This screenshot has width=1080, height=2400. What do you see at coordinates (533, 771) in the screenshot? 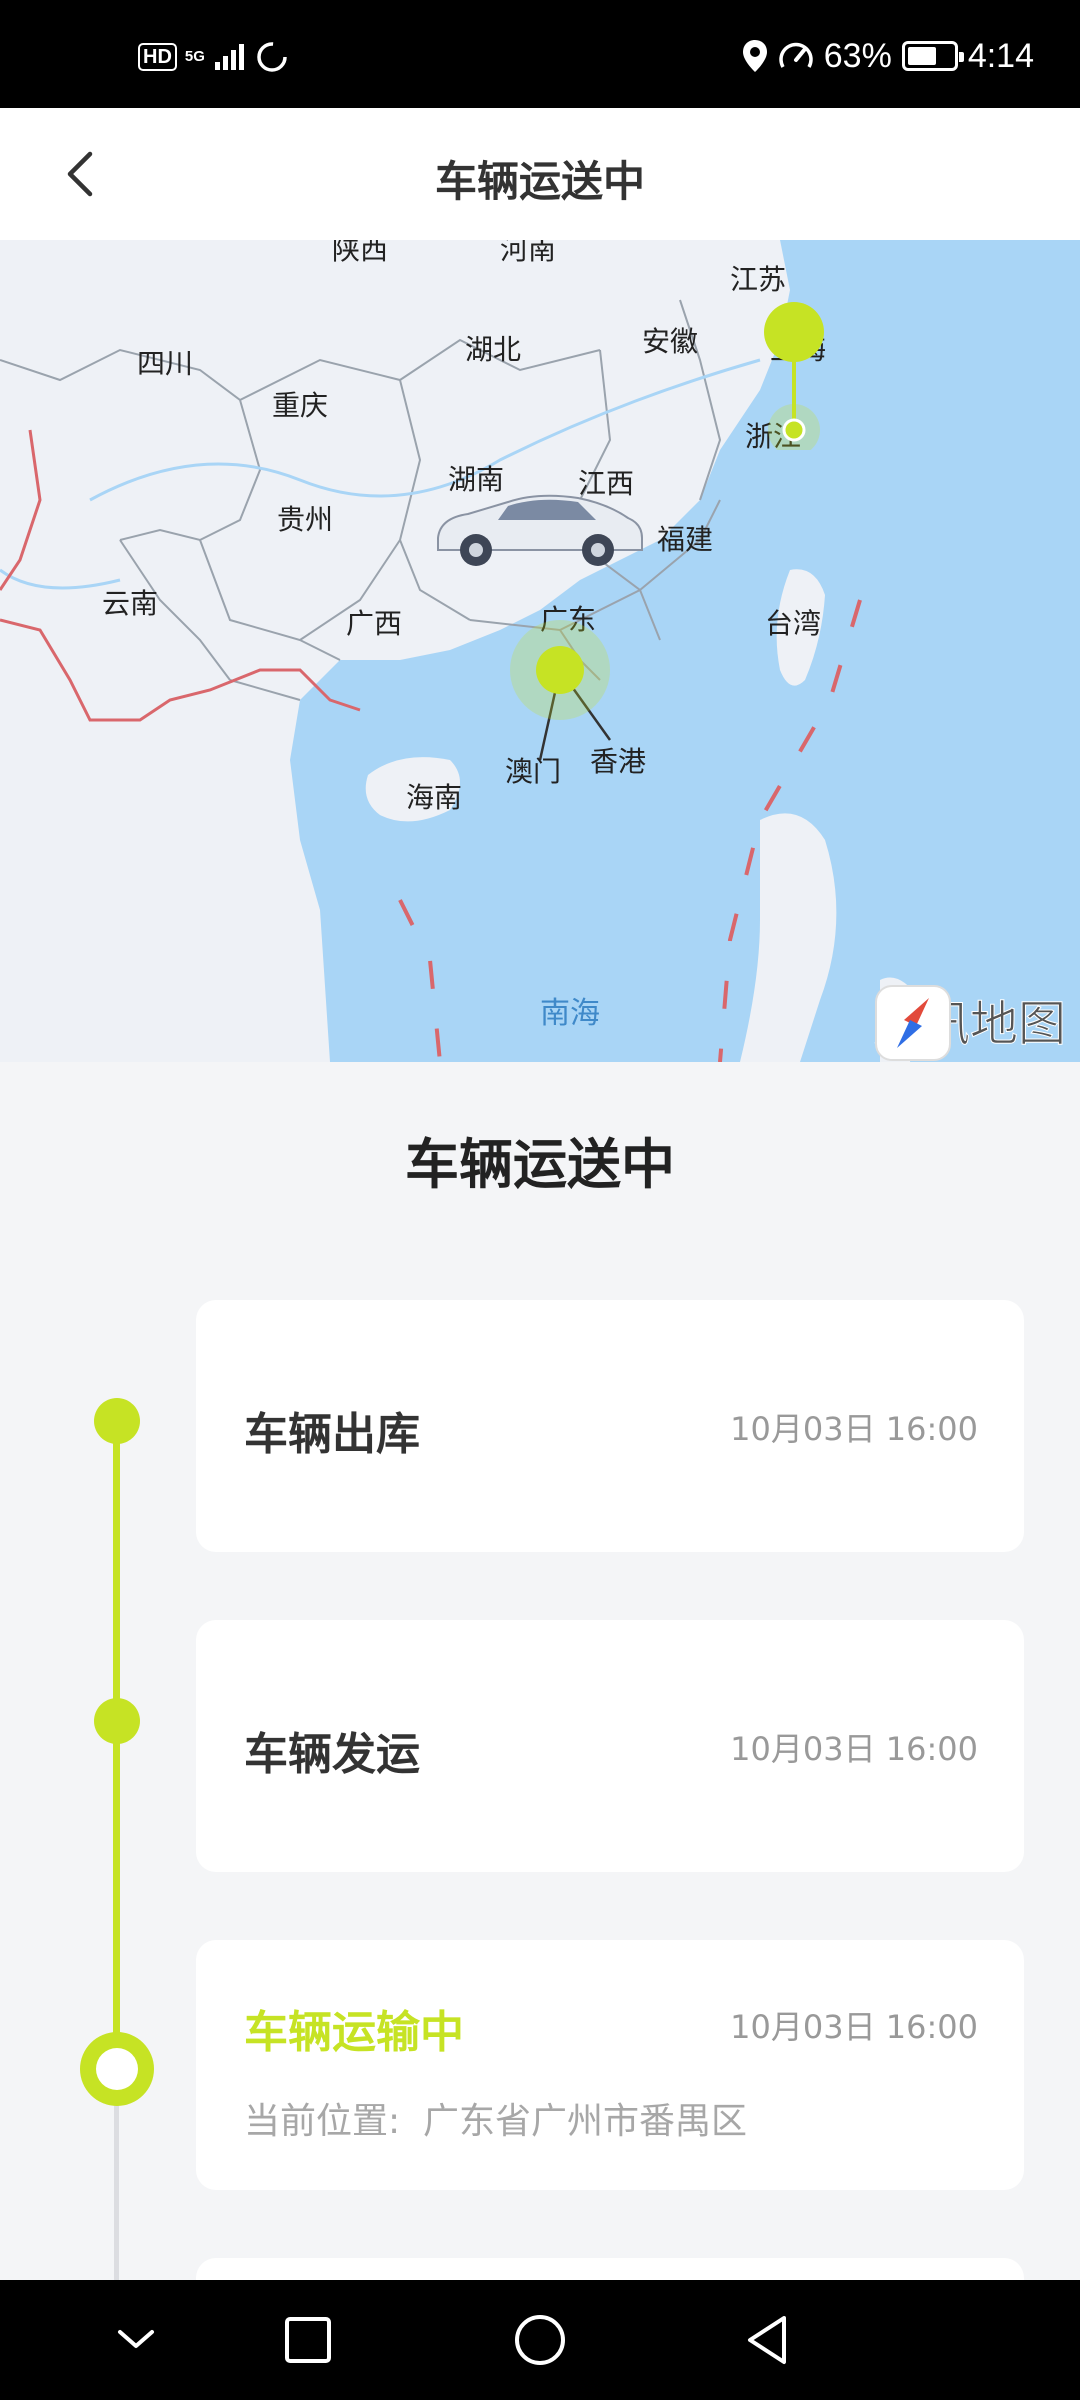
I see `map-label-macau: 澳门` at bounding box center [533, 771].